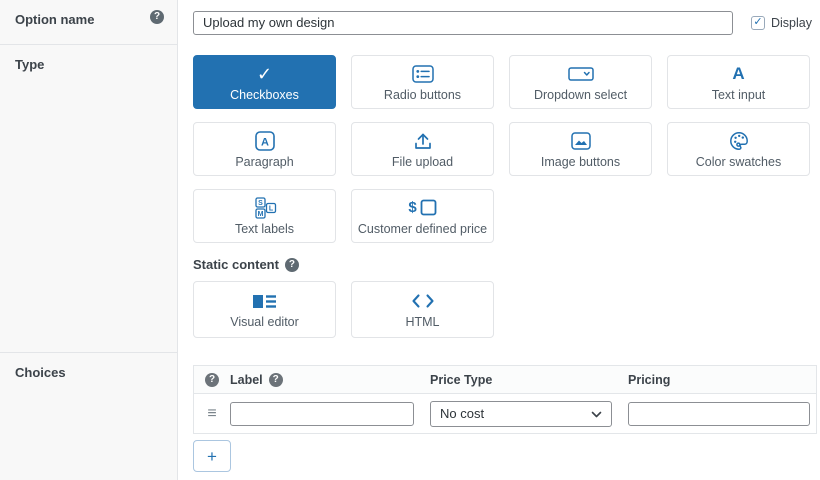 This screenshot has width=820, height=480. Describe the element at coordinates (55, 19) in the screenshot. I see `option-name-label: Option name` at that location.